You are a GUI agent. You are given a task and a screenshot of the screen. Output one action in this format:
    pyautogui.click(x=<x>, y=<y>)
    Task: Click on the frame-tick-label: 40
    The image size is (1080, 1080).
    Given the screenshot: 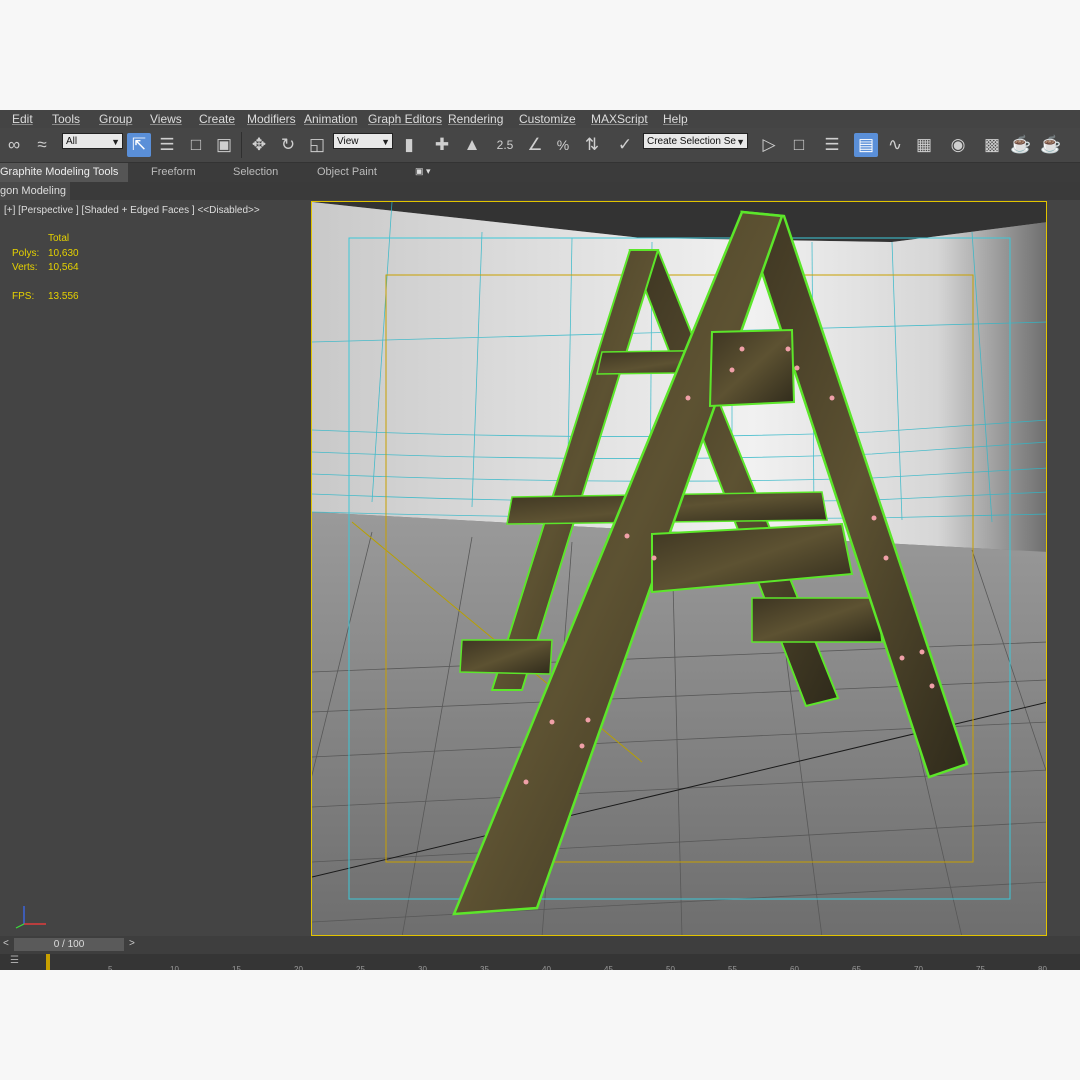 What is the action you would take?
    pyautogui.click(x=546, y=967)
    